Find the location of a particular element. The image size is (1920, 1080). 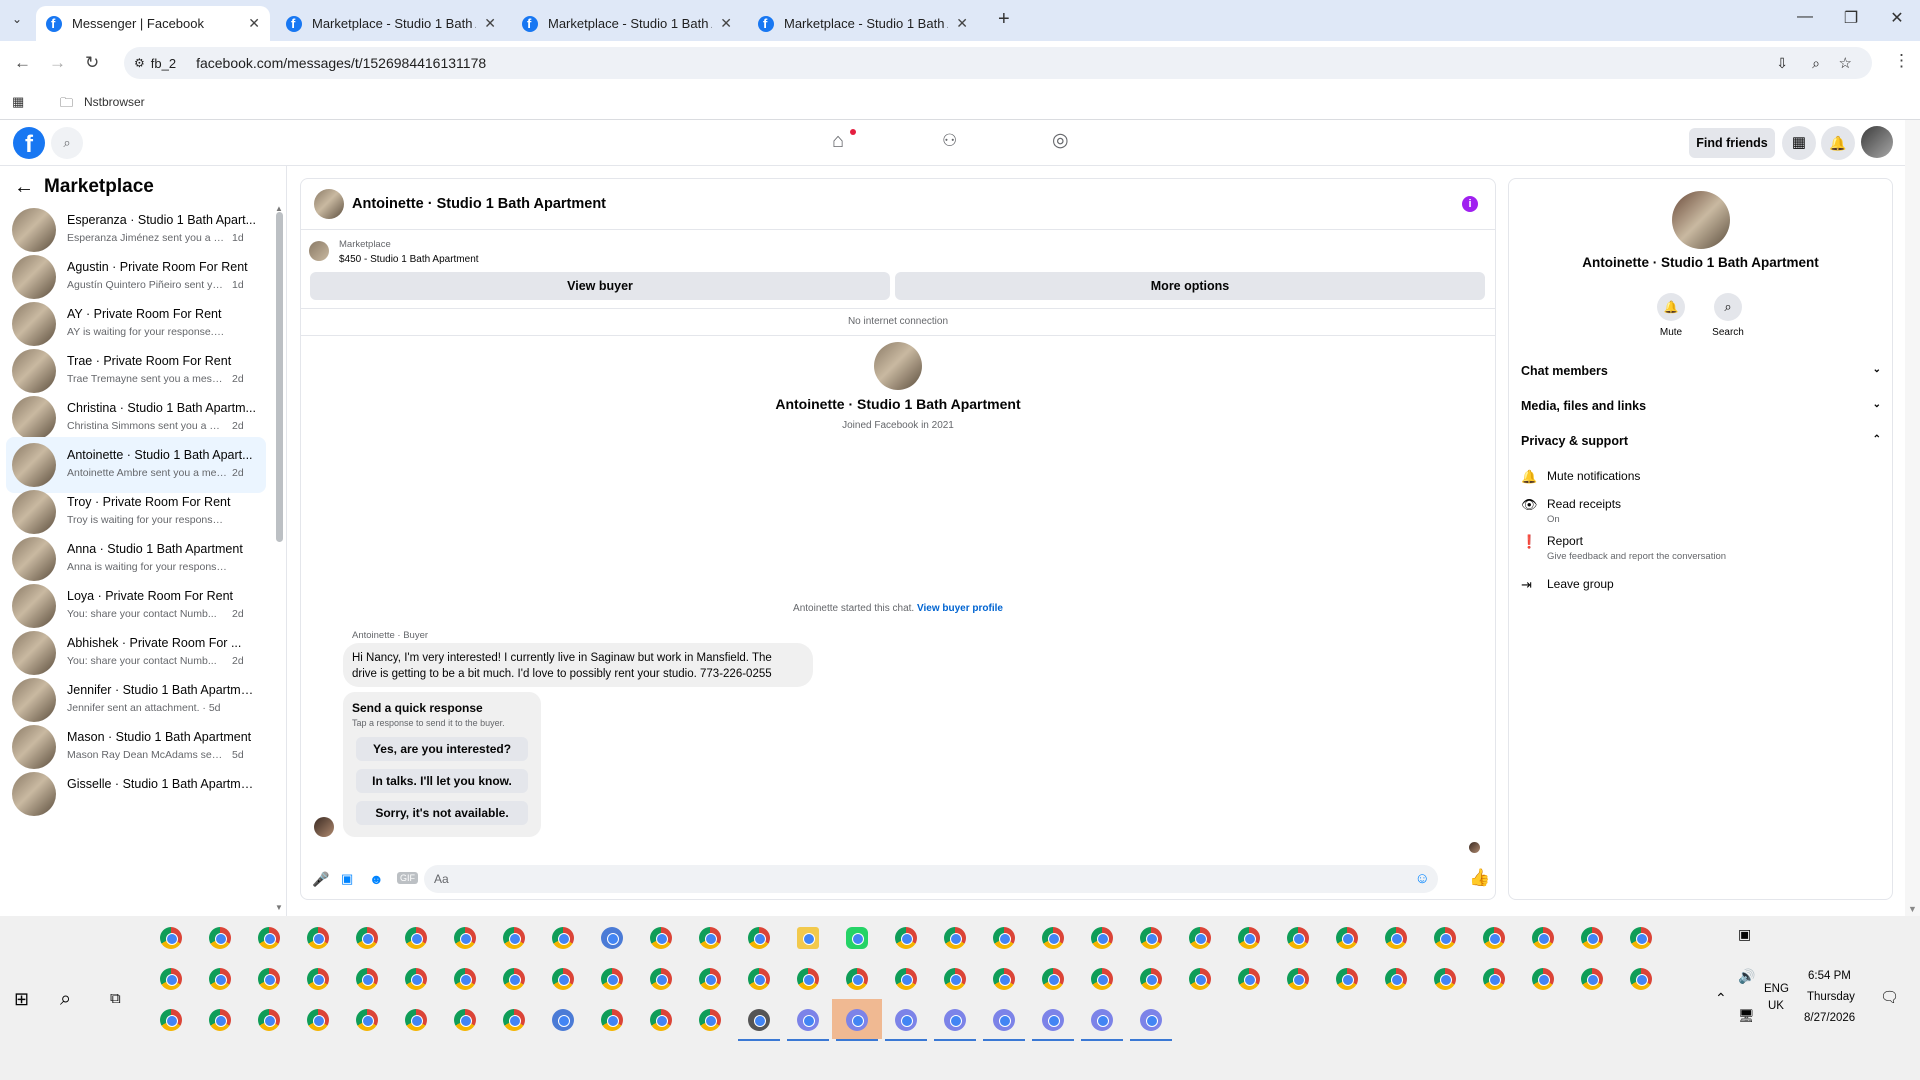

emoji-icon: ☺ is located at coordinates (1422, 878).